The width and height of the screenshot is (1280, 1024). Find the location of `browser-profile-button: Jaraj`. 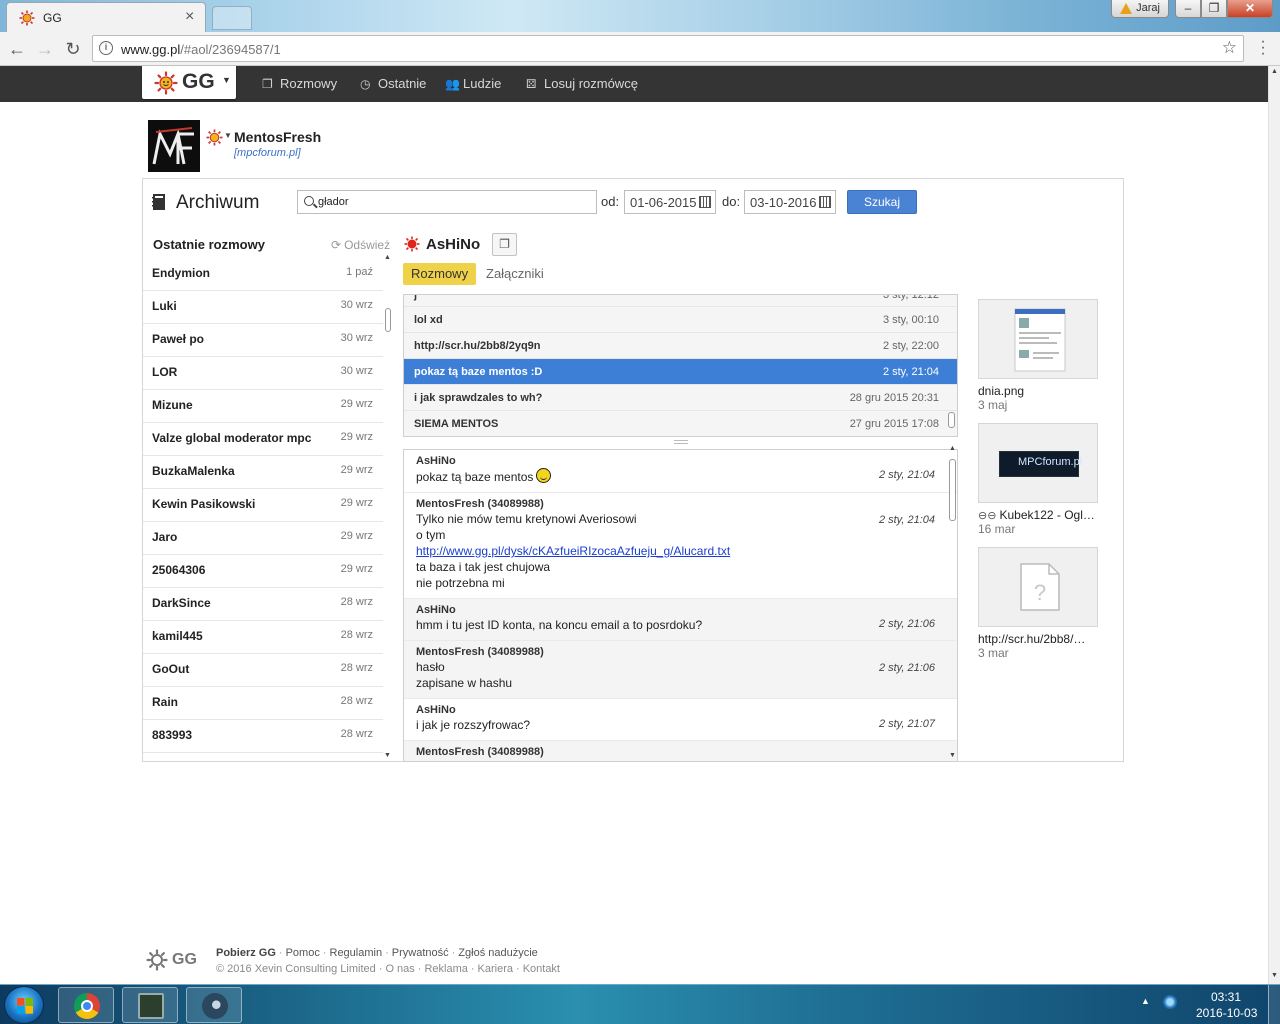

browser-profile-button: Jaraj is located at coordinates (1140, 9).